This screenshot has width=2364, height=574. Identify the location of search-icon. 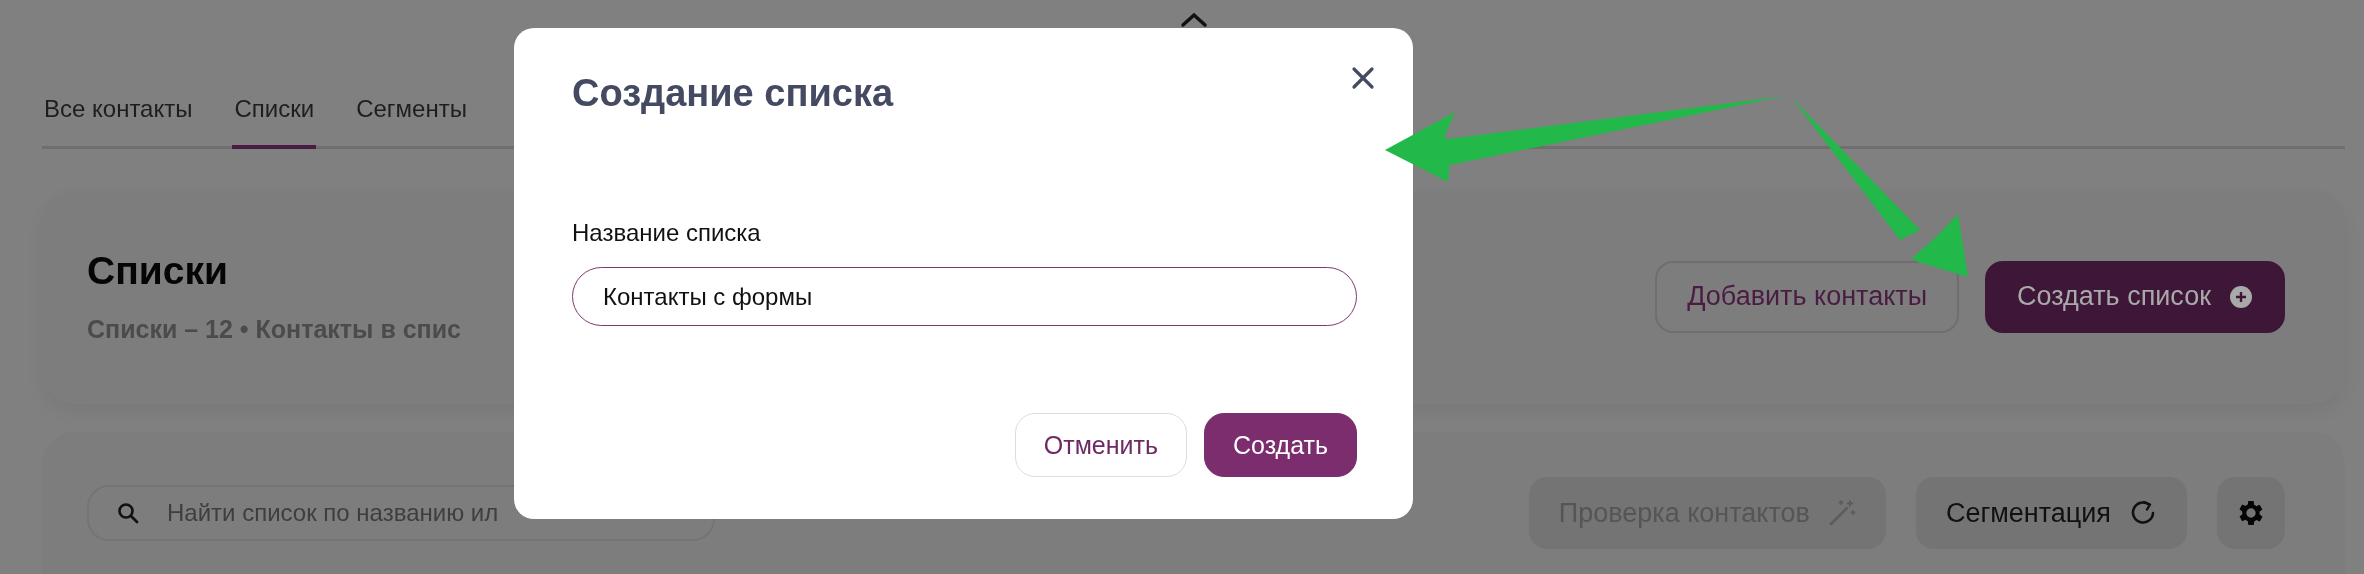
(128, 513).